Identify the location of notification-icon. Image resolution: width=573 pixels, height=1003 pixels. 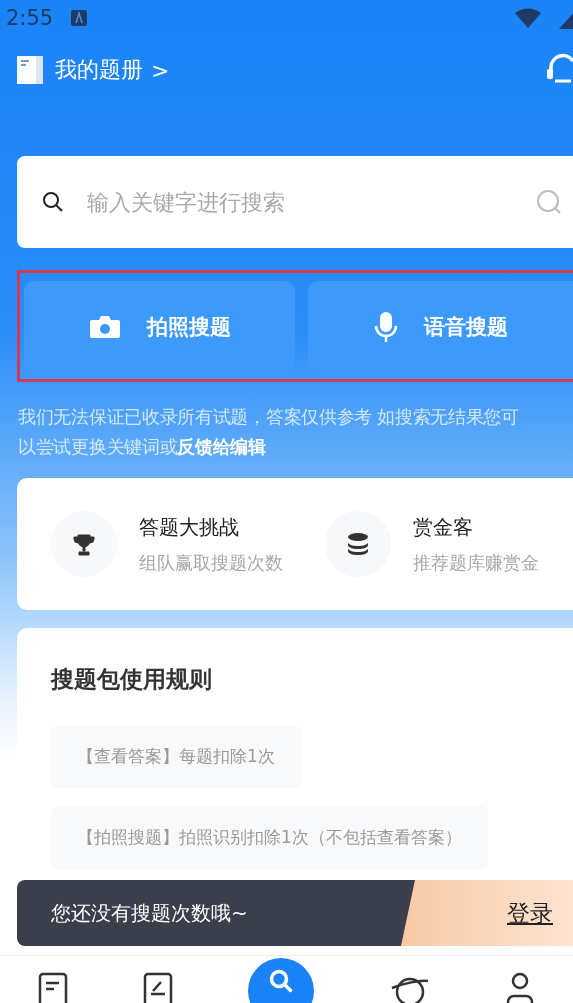
(79, 18).